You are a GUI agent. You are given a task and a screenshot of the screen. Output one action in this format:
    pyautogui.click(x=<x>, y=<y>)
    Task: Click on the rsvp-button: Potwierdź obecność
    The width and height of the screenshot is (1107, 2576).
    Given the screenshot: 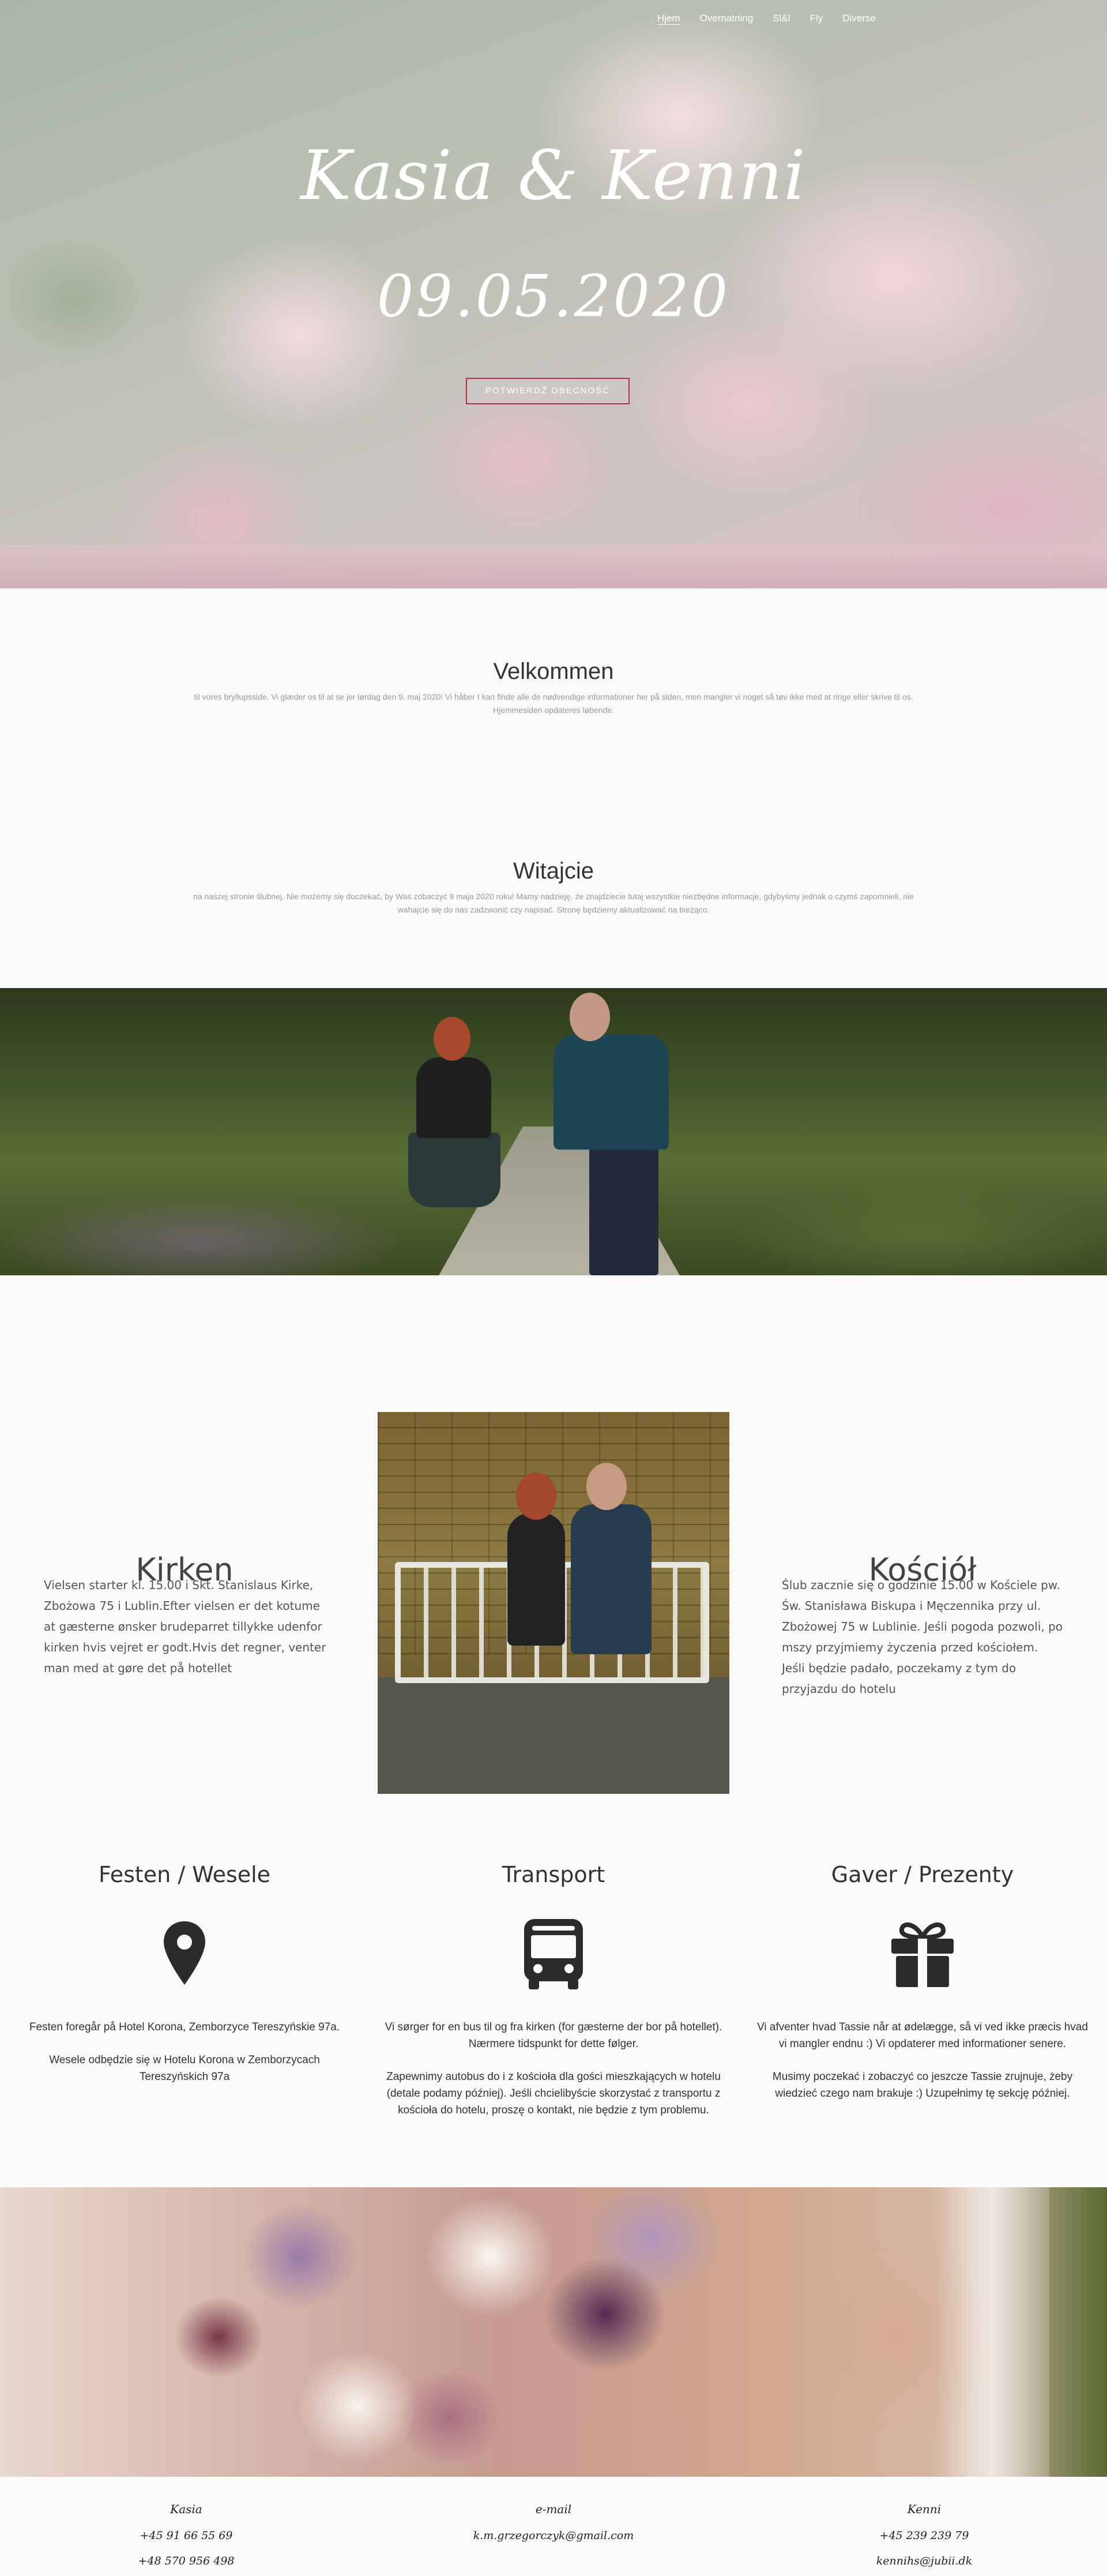 What is the action you would take?
    pyautogui.click(x=548, y=391)
    